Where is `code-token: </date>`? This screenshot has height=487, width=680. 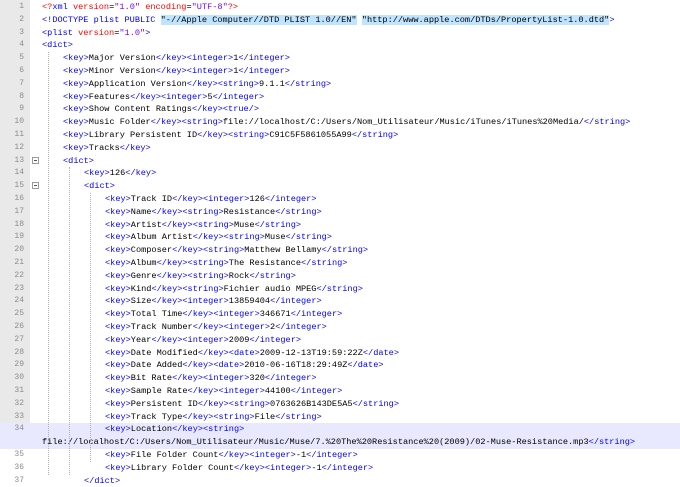 code-token: </date> is located at coordinates (365, 365).